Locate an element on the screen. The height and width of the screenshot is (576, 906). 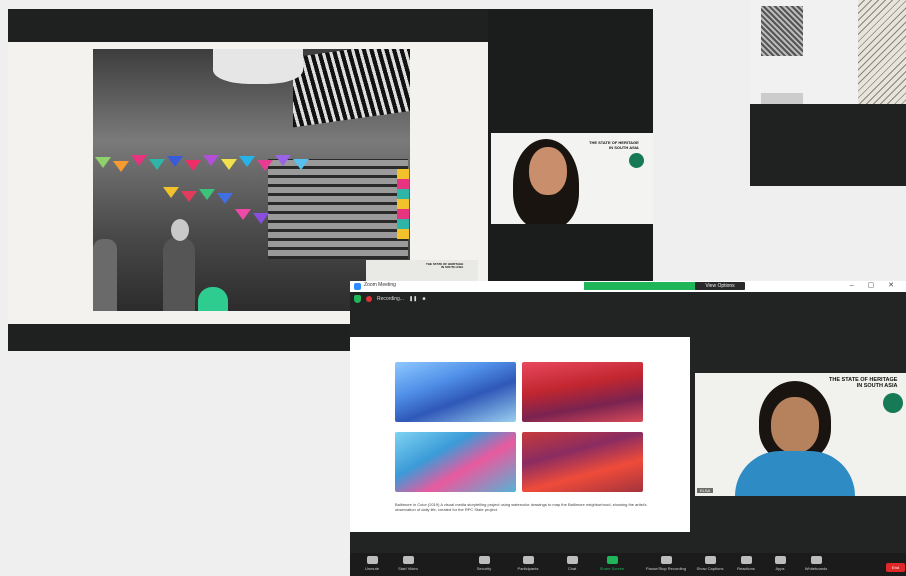
toolbar-label: Unmute is located at coordinates (371, 568).